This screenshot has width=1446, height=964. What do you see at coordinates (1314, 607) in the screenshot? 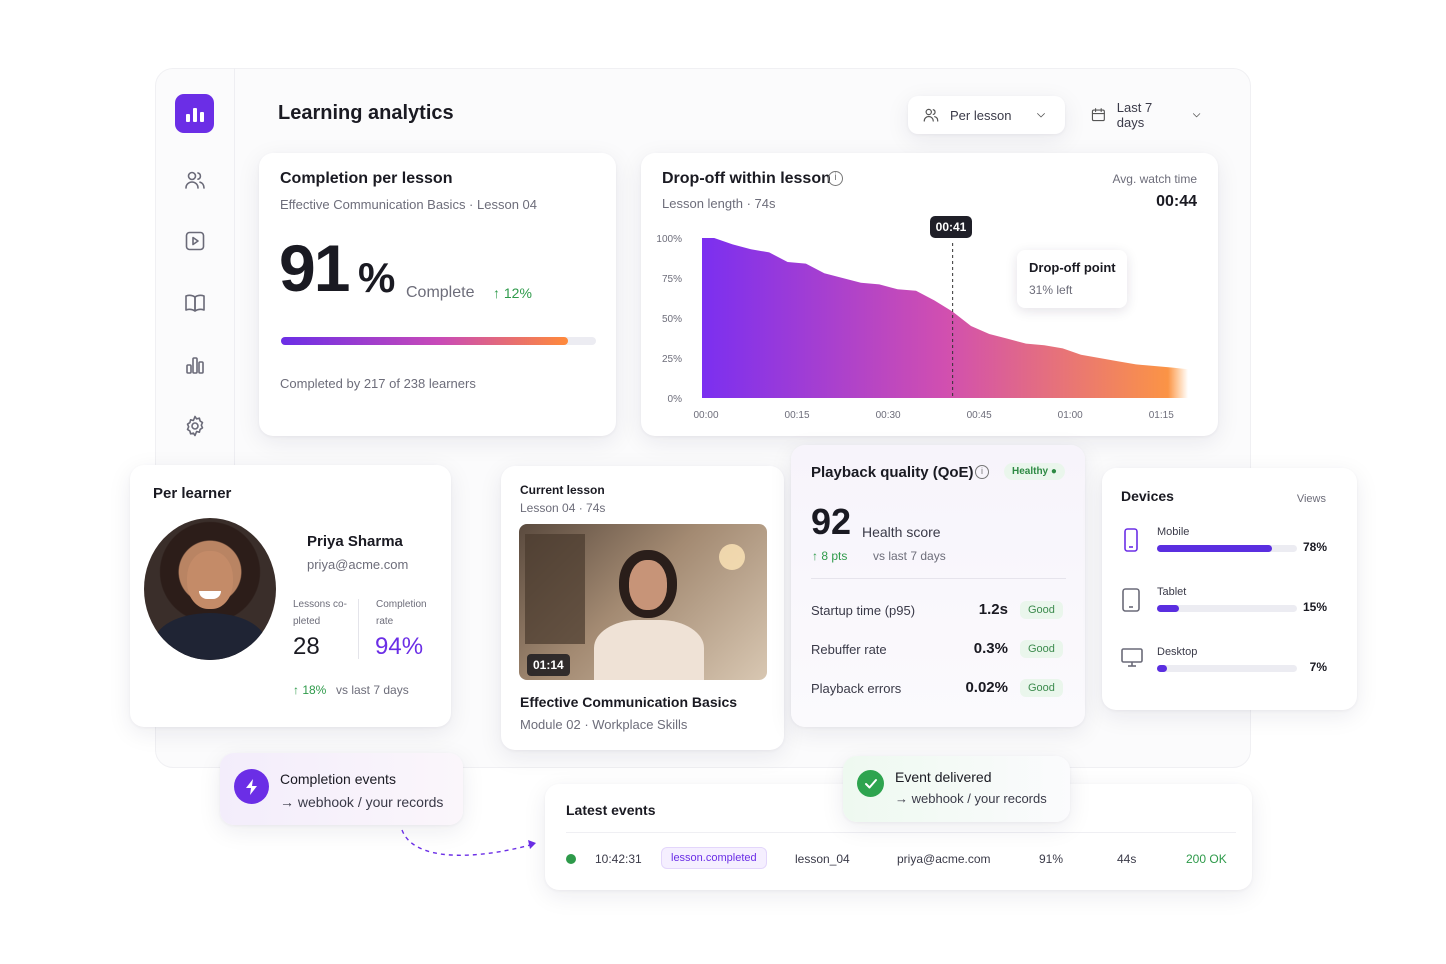
I see `device-value: 15%` at bounding box center [1314, 607].